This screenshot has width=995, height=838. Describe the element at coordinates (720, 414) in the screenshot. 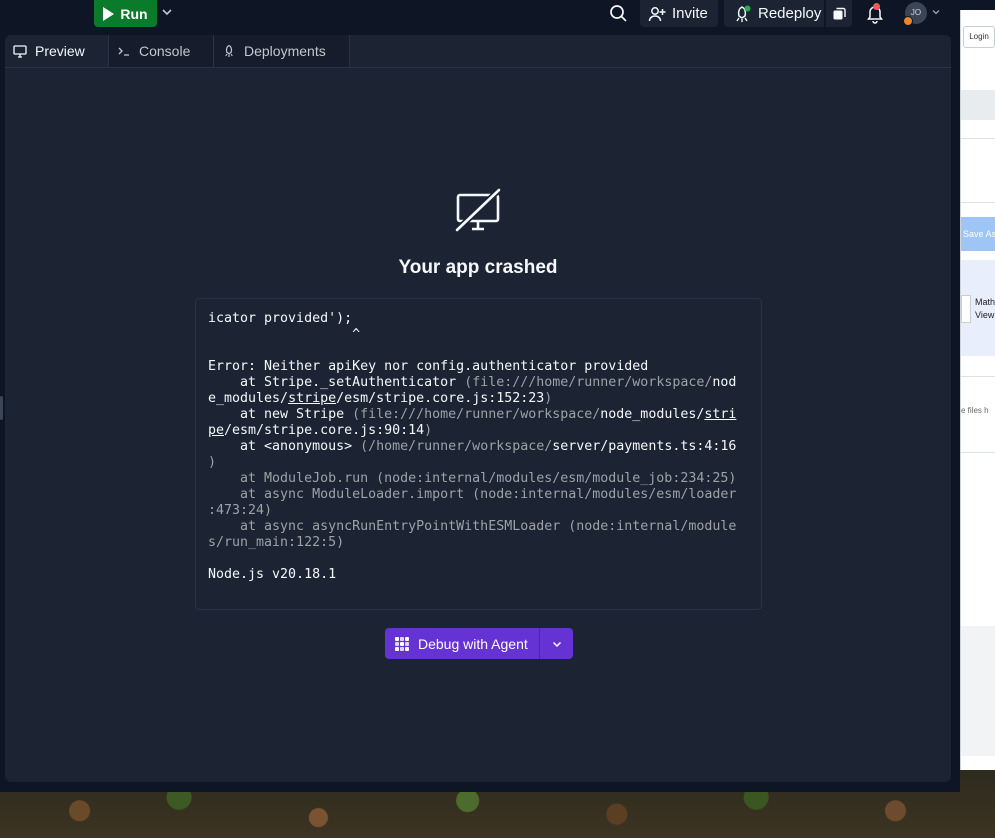

I see `log-path: stri` at that location.